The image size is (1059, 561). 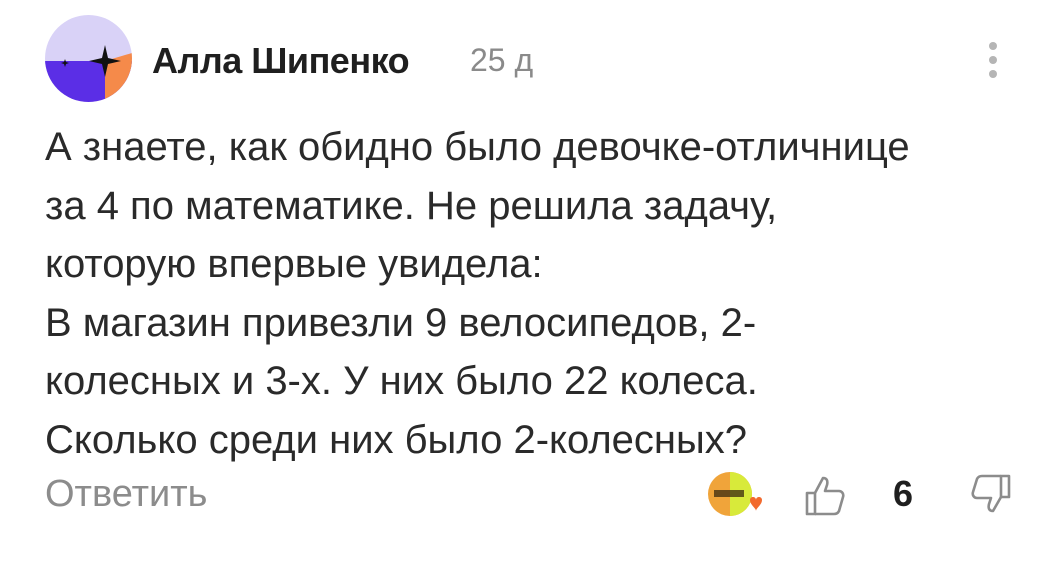 I want to click on thumbs-down-icon, so click(x=991, y=493).